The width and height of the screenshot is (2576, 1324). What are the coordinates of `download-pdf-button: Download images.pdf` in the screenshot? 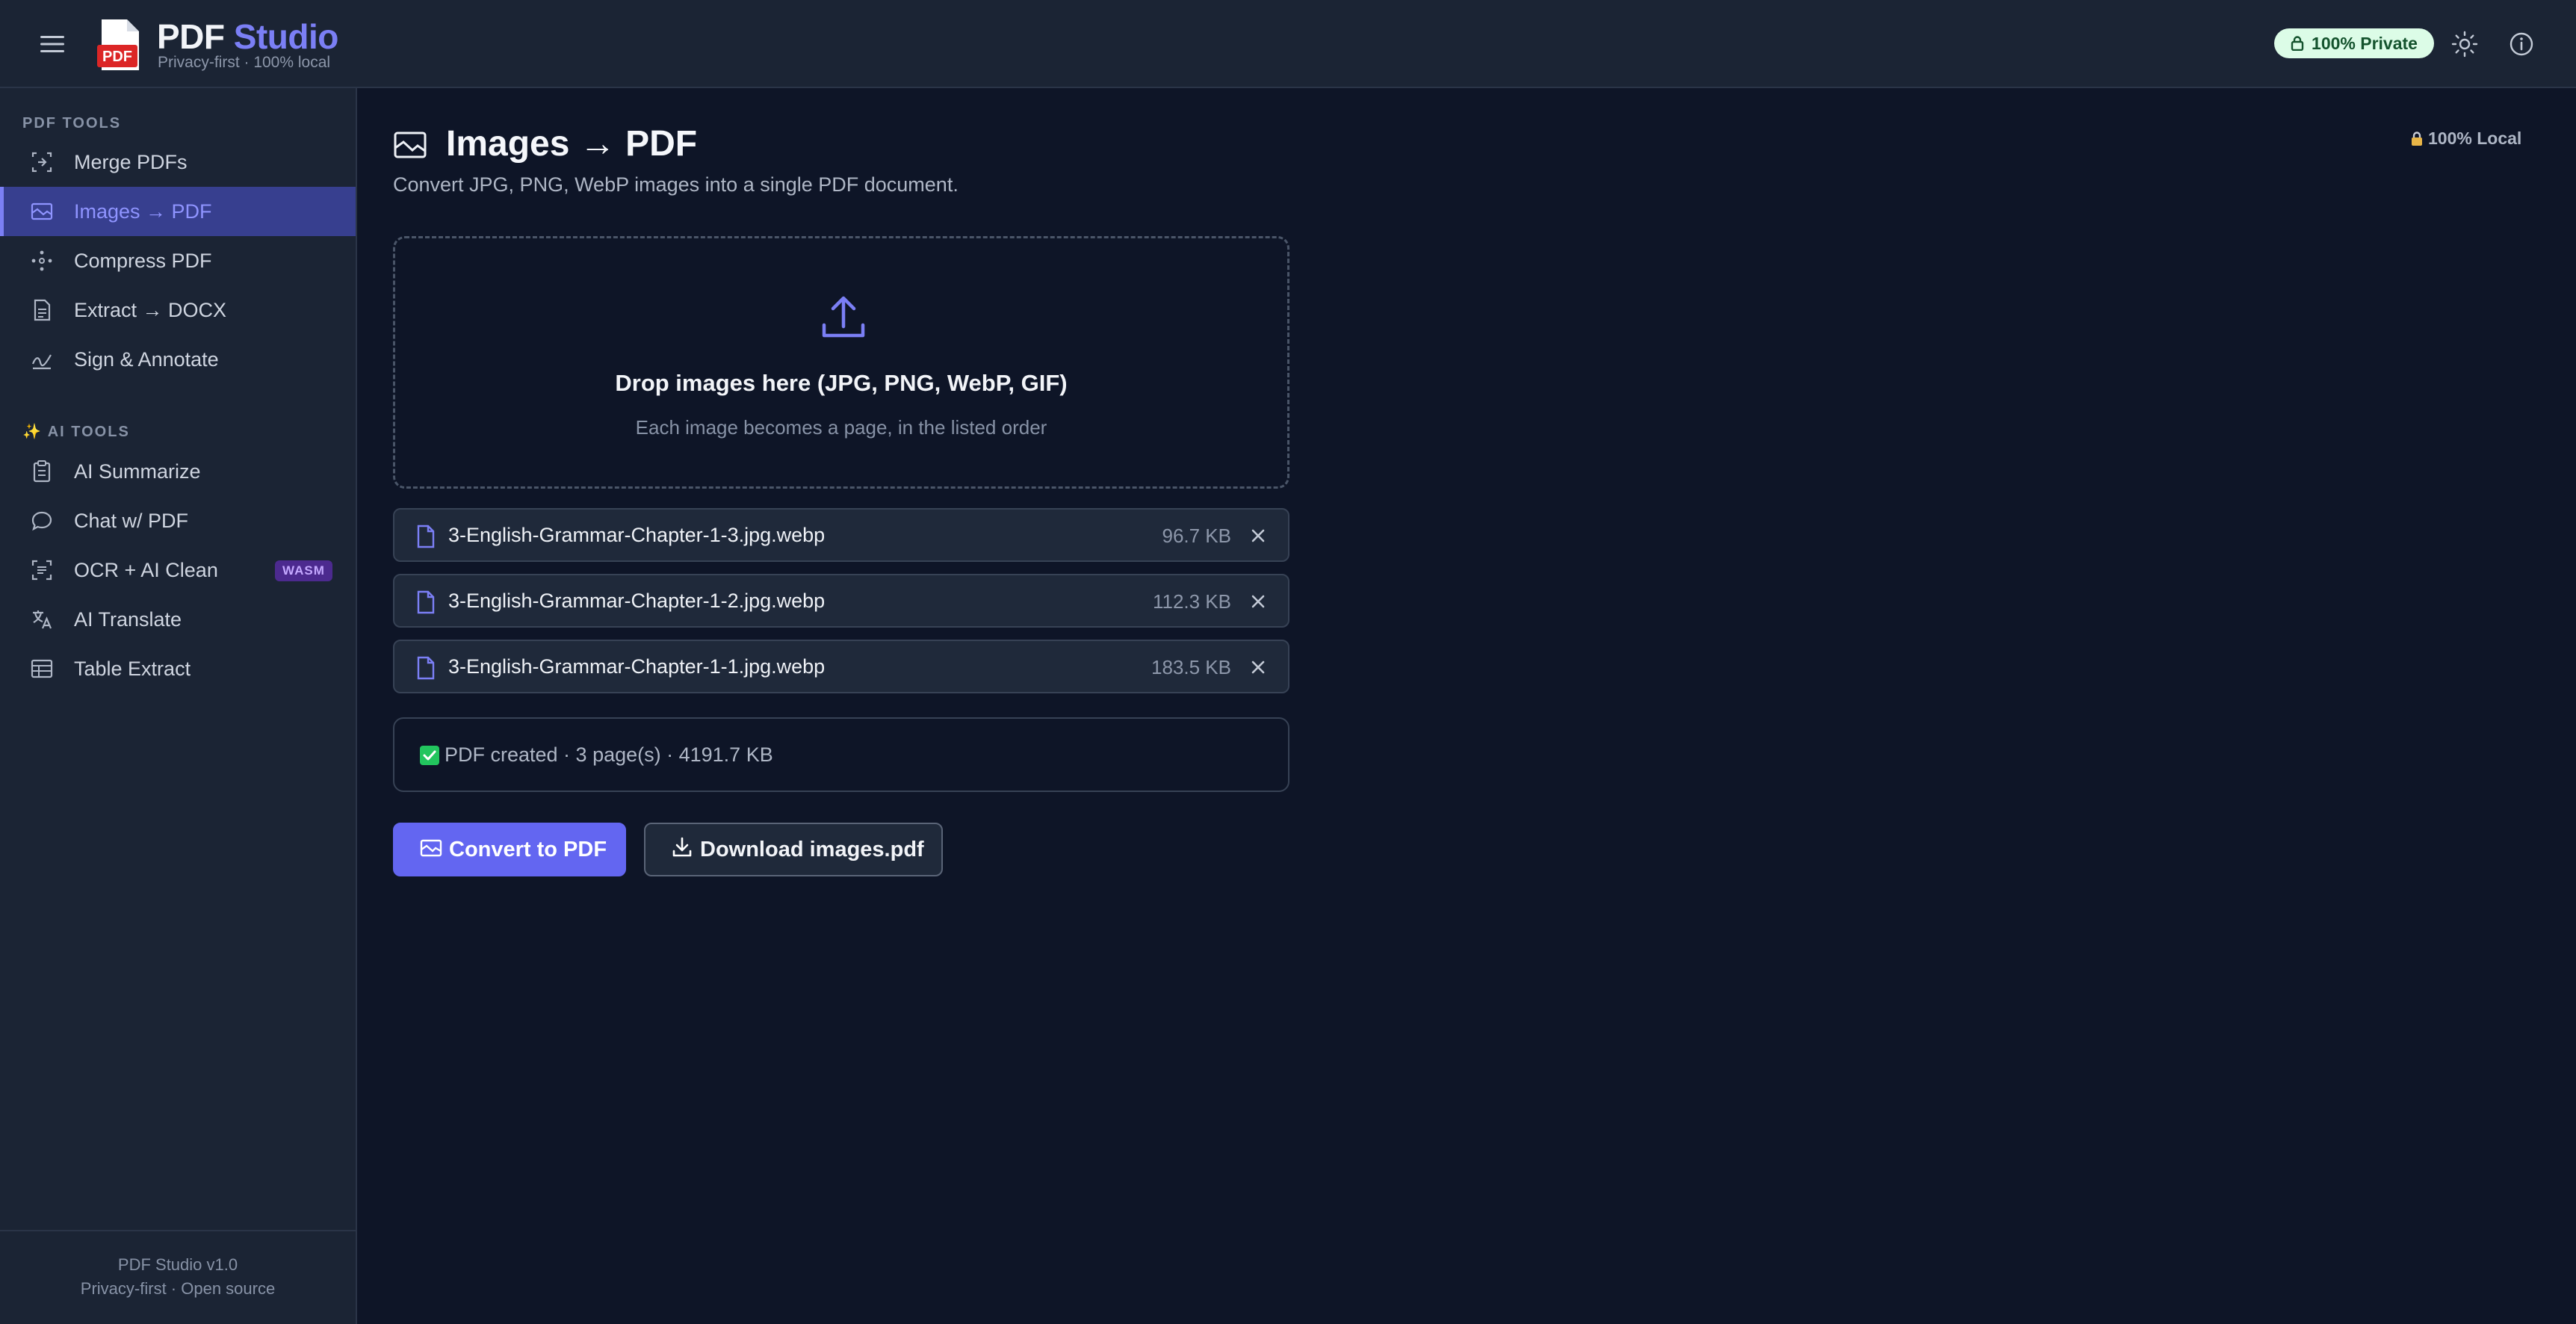 It's located at (793, 849).